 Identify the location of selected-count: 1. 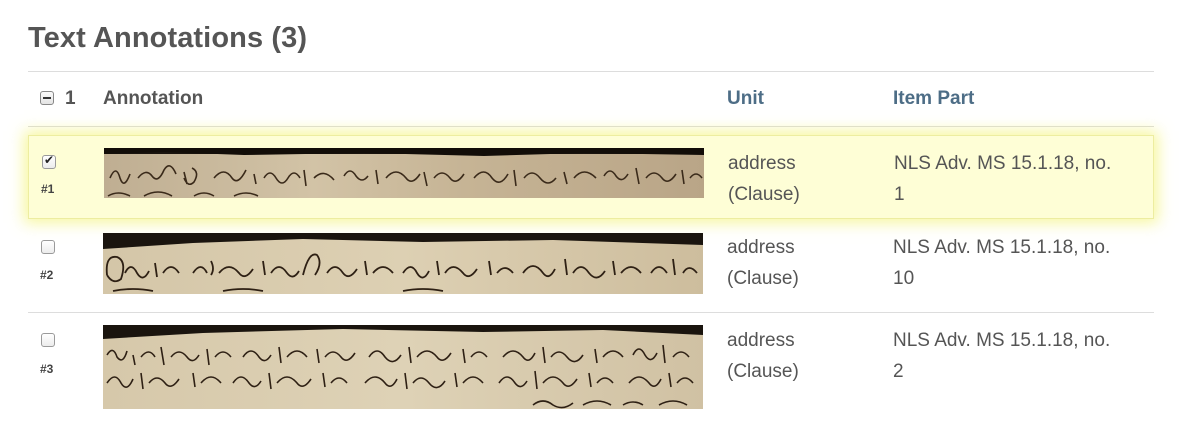
(70, 98).